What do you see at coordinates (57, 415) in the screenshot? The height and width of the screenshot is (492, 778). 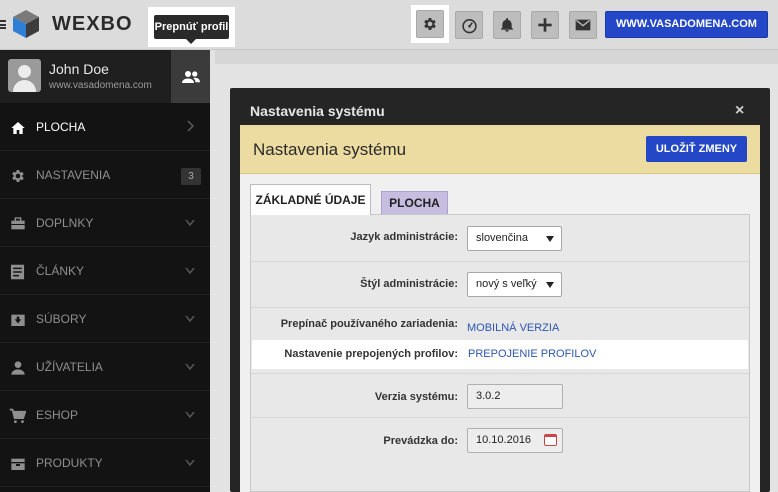 I see `sidebar-item-label: ESHOP` at bounding box center [57, 415].